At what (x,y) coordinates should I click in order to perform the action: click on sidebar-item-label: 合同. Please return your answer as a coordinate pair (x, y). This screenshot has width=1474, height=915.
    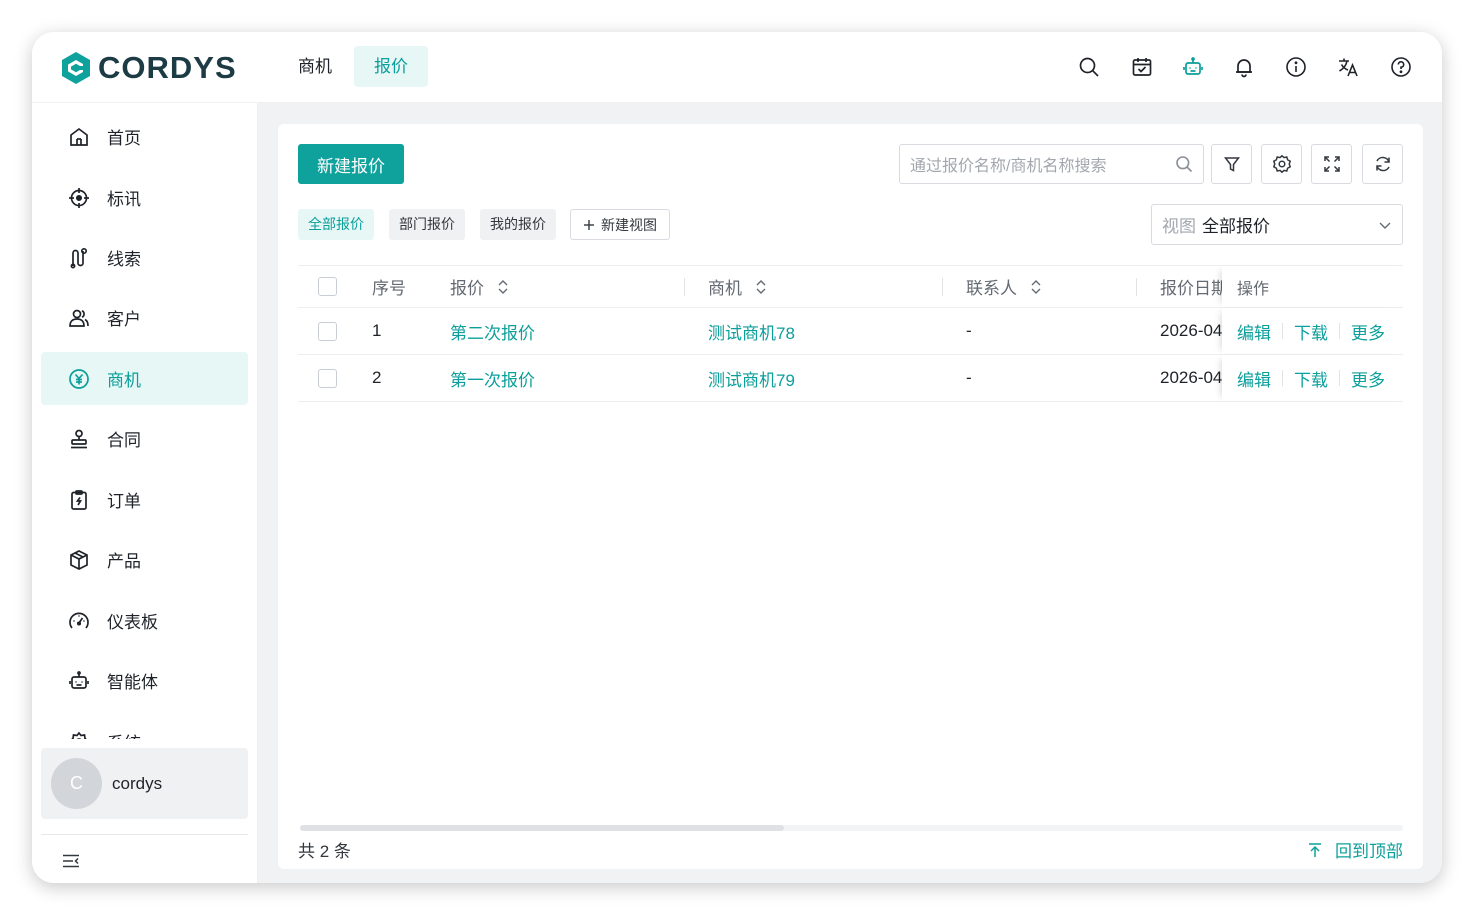
    Looking at the image, I should click on (124, 440).